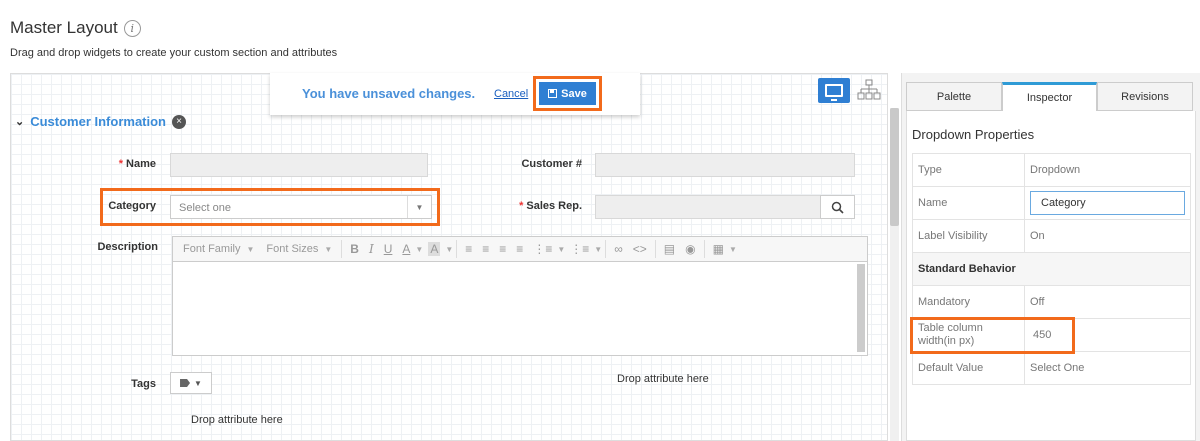 The width and height of the screenshot is (1200, 441). I want to click on sales-rep-field, so click(708, 207).